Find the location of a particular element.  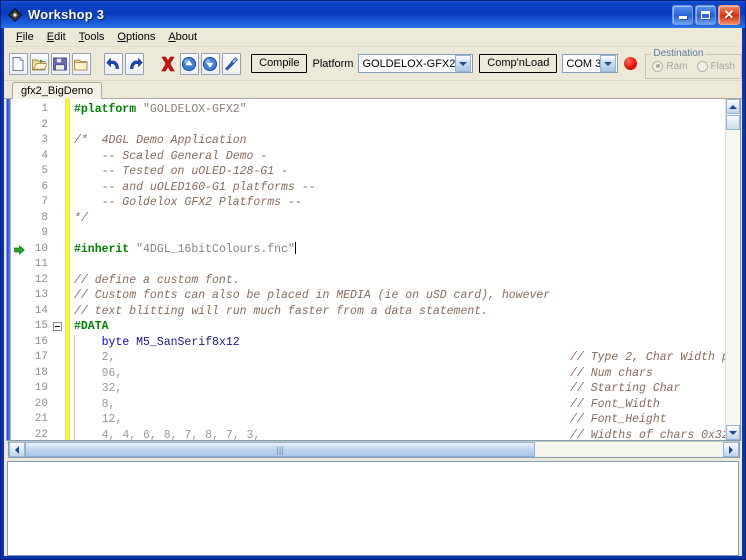

tools-button is located at coordinates (231, 63).